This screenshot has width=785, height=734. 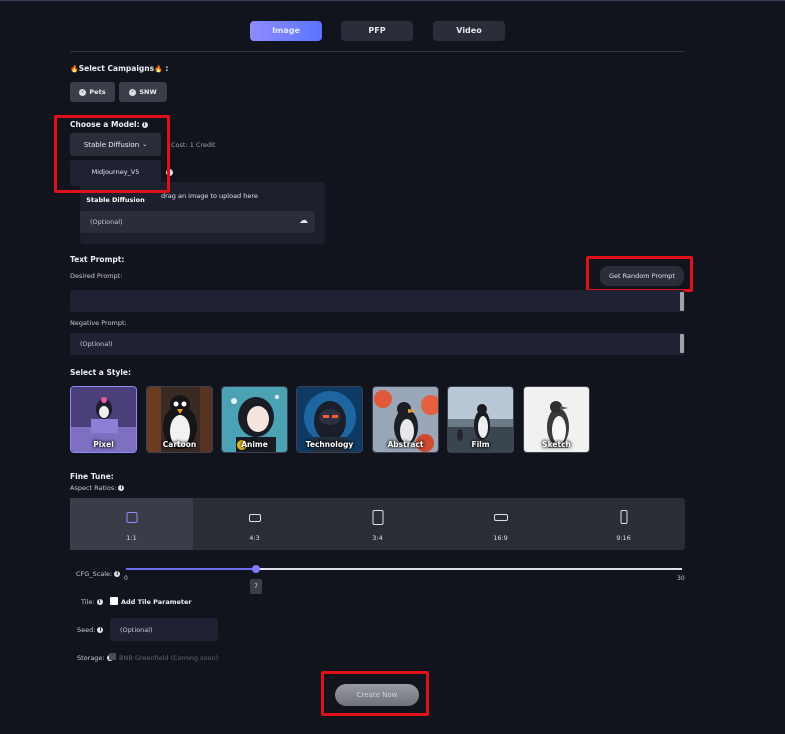 I want to click on upload-hint: drag an image to upload here, so click(x=209, y=196).